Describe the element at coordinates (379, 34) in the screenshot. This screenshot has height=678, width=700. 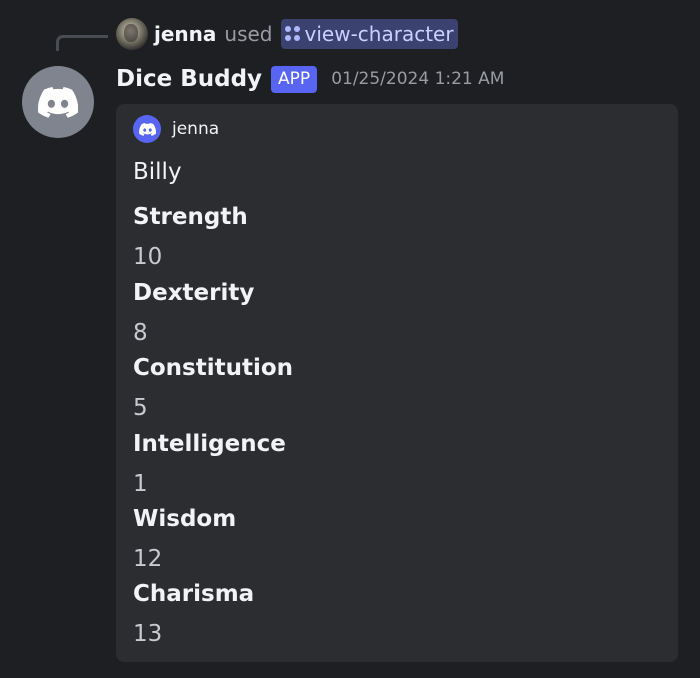
I see `slash-command-name: view-character` at that location.